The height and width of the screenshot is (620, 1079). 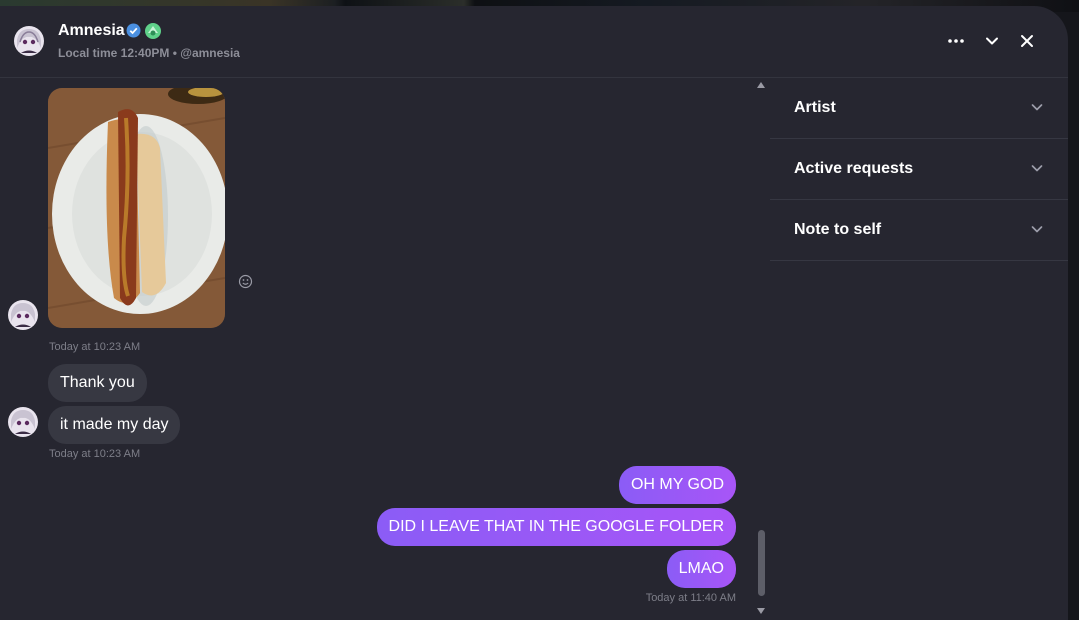 I want to click on close-button, so click(x=1027, y=41).